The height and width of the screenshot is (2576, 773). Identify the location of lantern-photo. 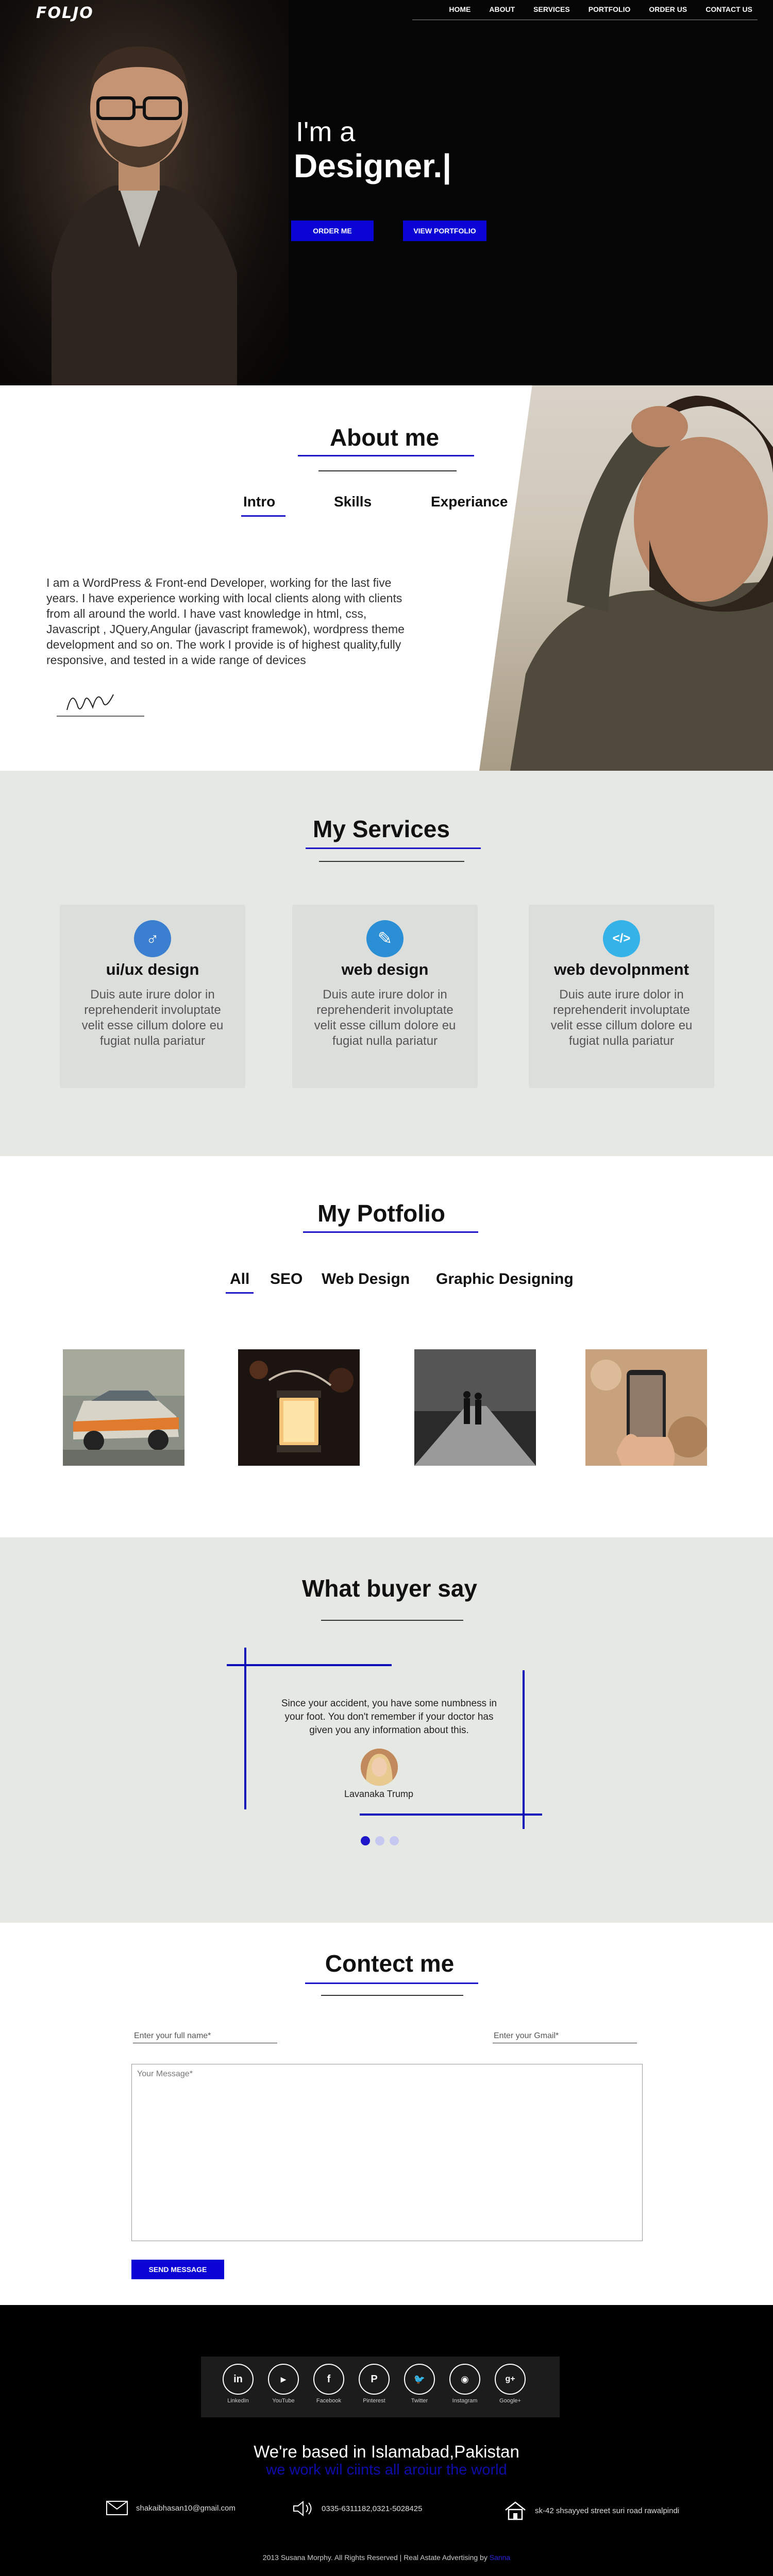
(299, 1407).